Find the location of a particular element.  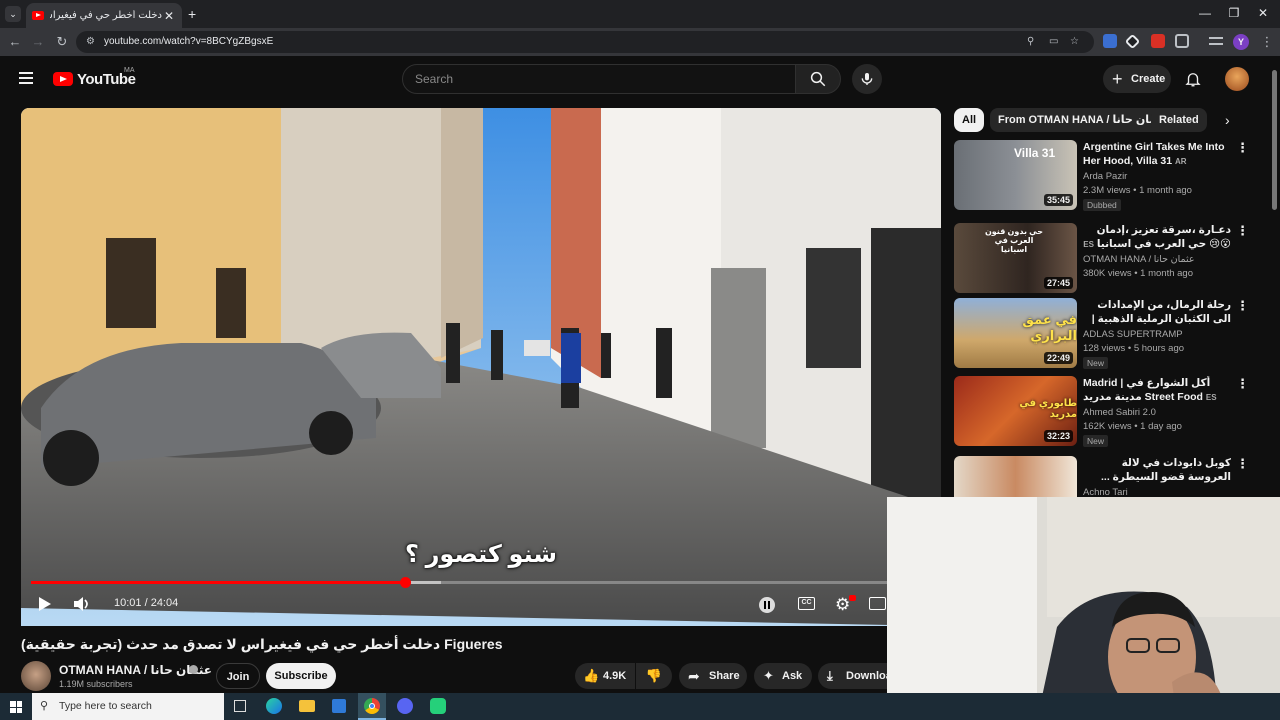

browser-tab: دخلت أخطر حي في فيغيراس لا ت... ✕ is located at coordinates (104, 15).